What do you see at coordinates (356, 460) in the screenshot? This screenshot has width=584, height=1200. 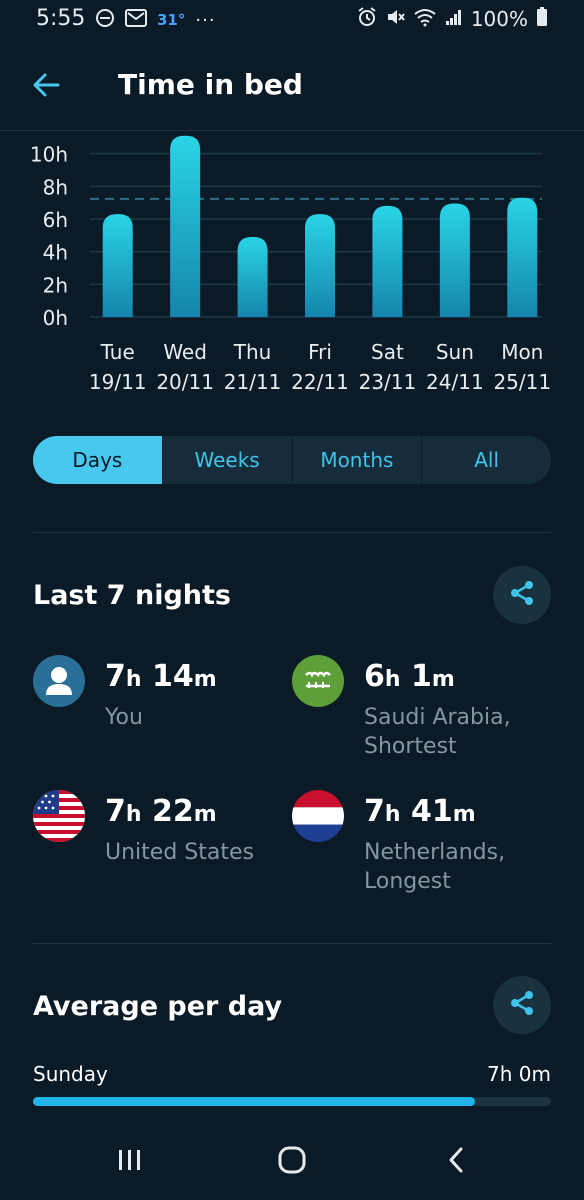 I see `range-option-months: Months` at bounding box center [356, 460].